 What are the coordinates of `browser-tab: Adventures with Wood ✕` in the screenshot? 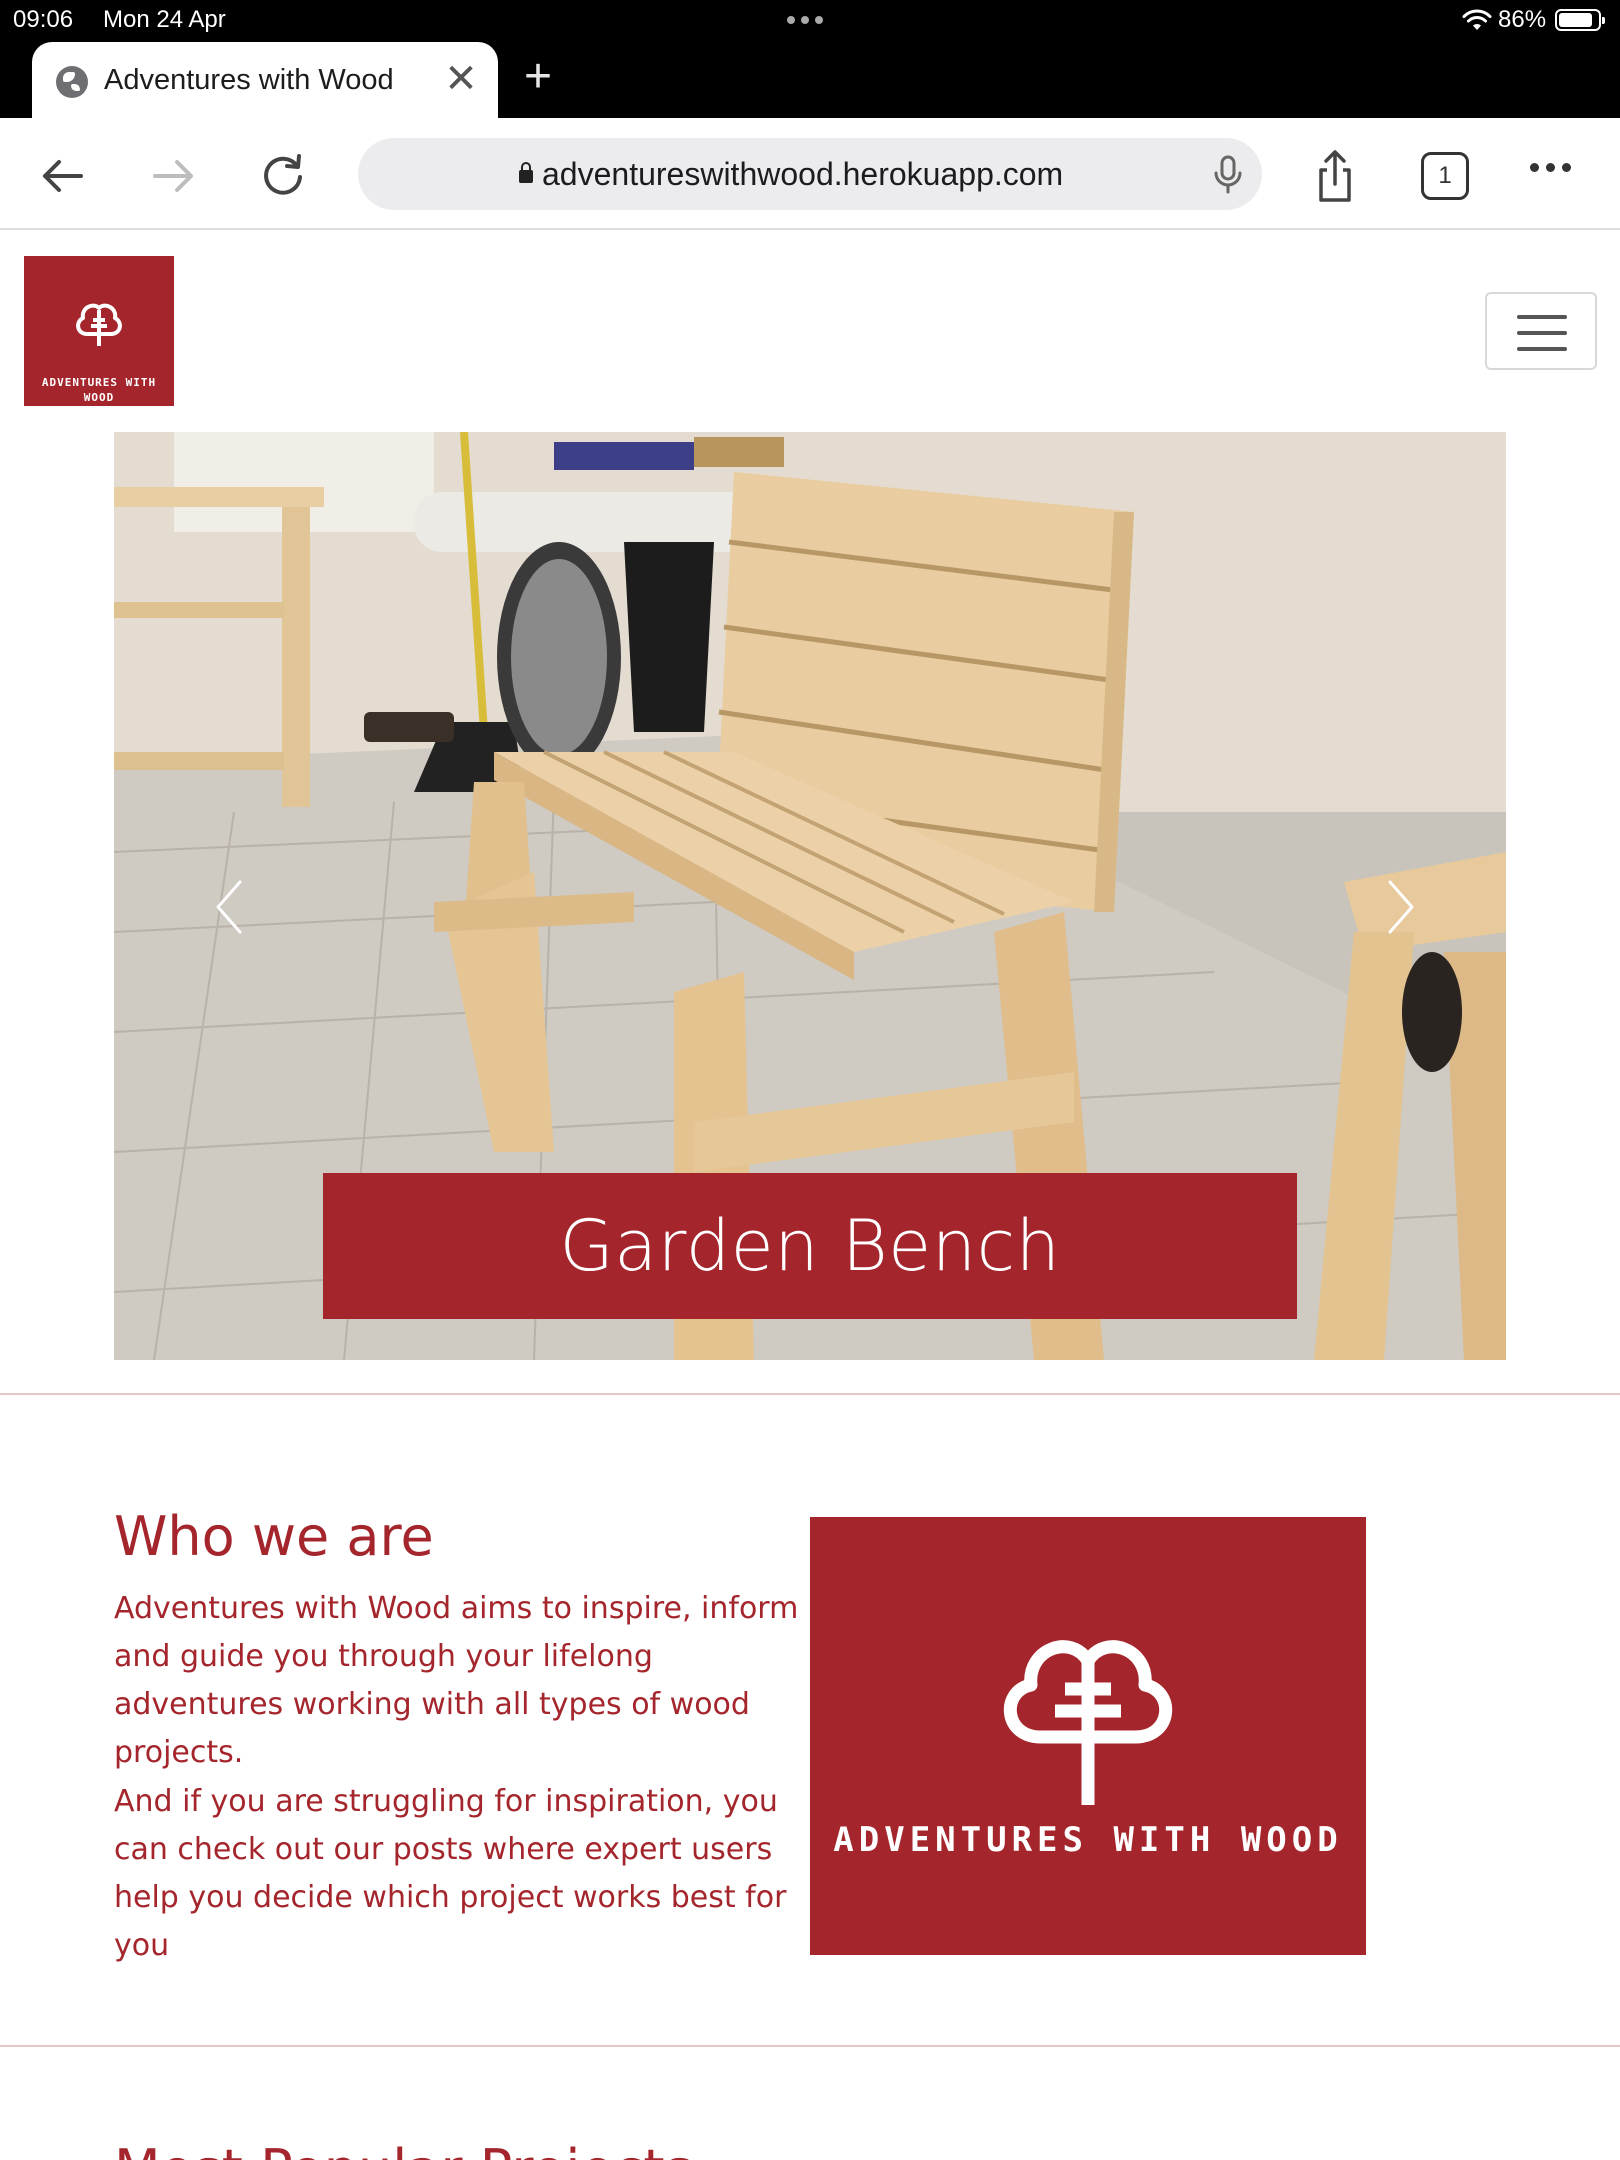 It's located at (265, 80).